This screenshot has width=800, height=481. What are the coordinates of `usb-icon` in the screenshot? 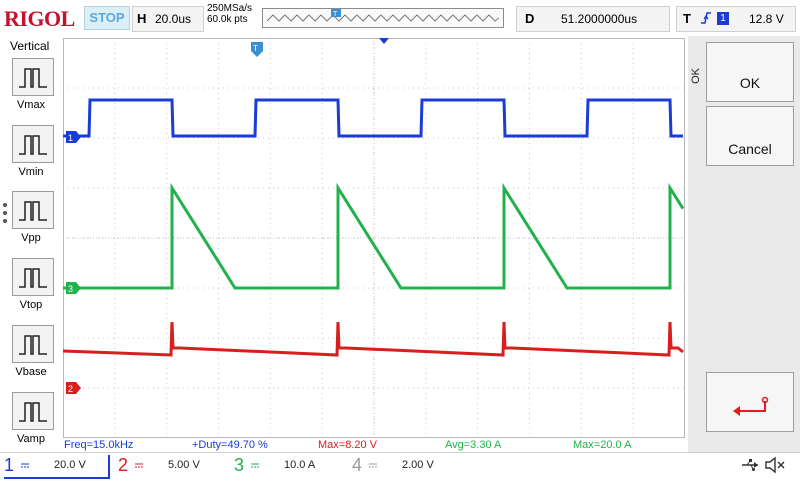 It's located at (750, 466).